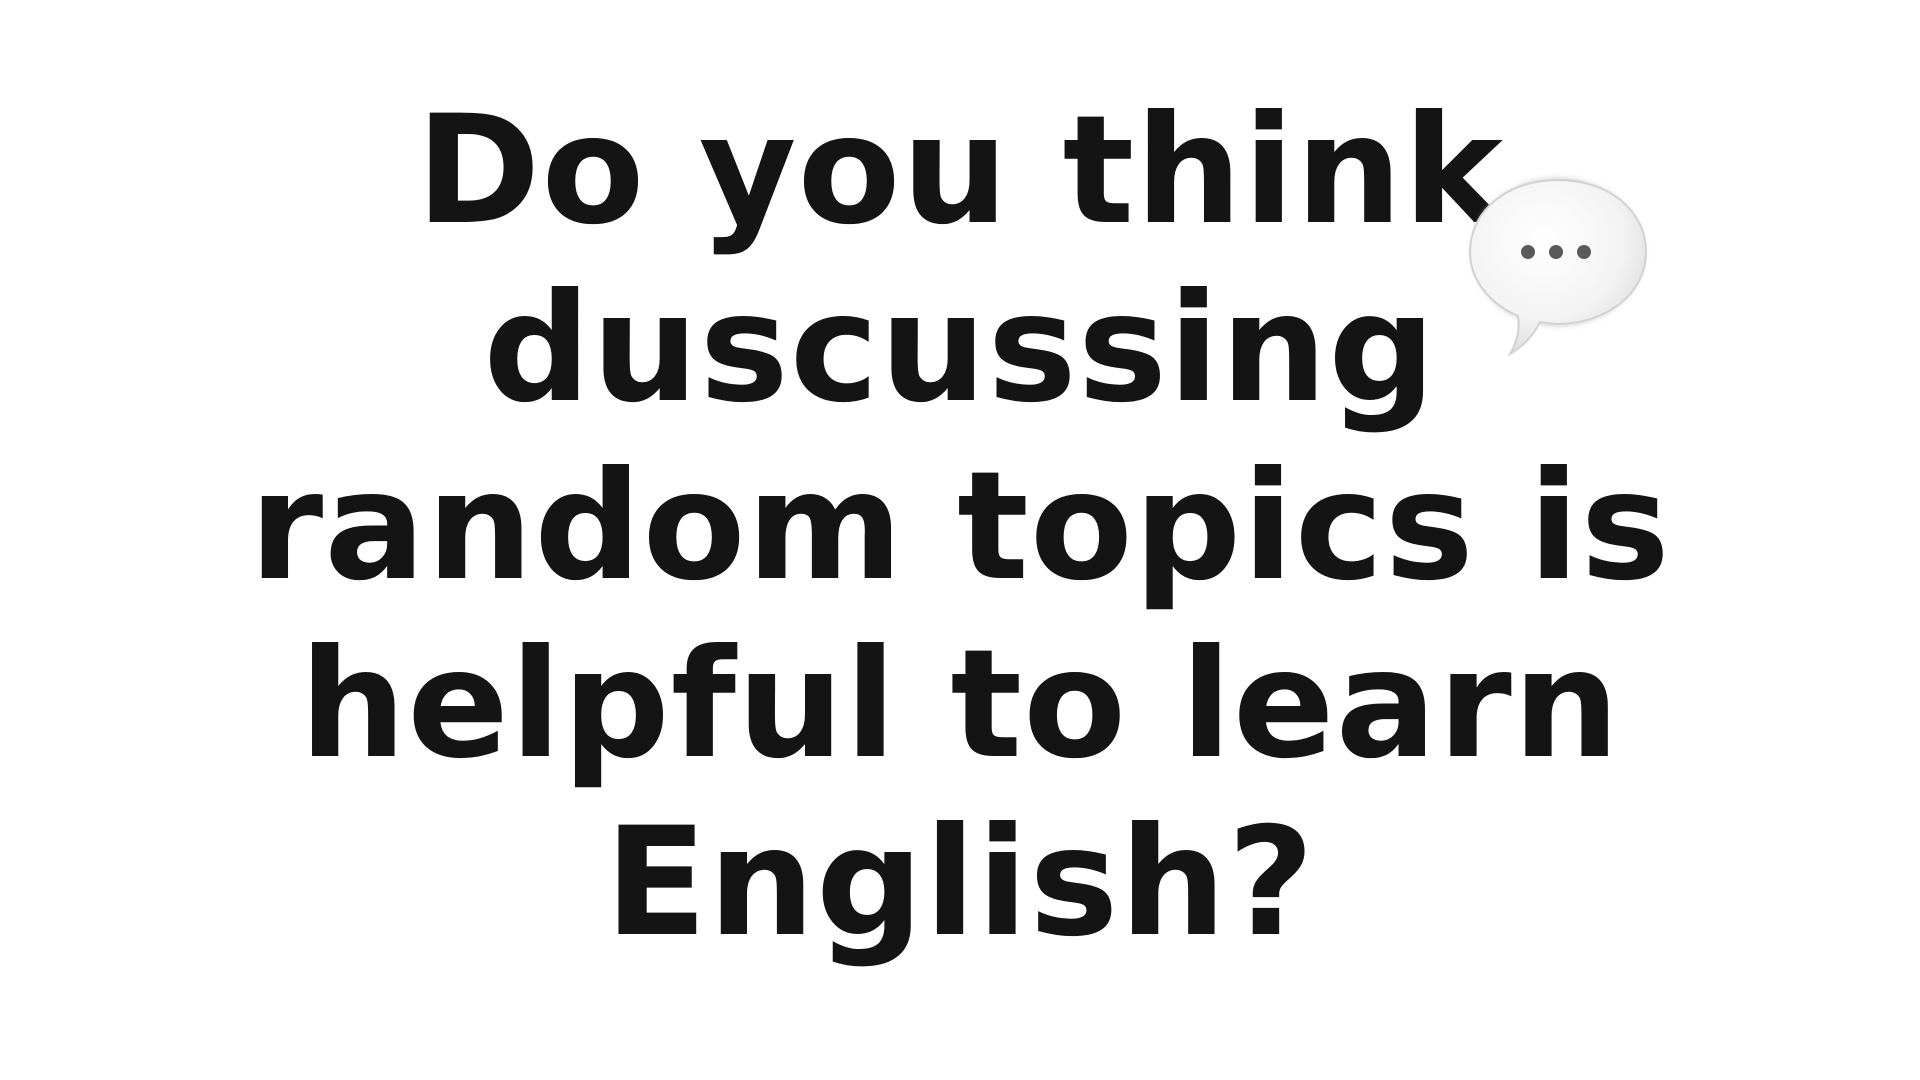 The height and width of the screenshot is (1080, 1920). What do you see at coordinates (960, 883) in the screenshot?
I see `question-line-5: English?` at bounding box center [960, 883].